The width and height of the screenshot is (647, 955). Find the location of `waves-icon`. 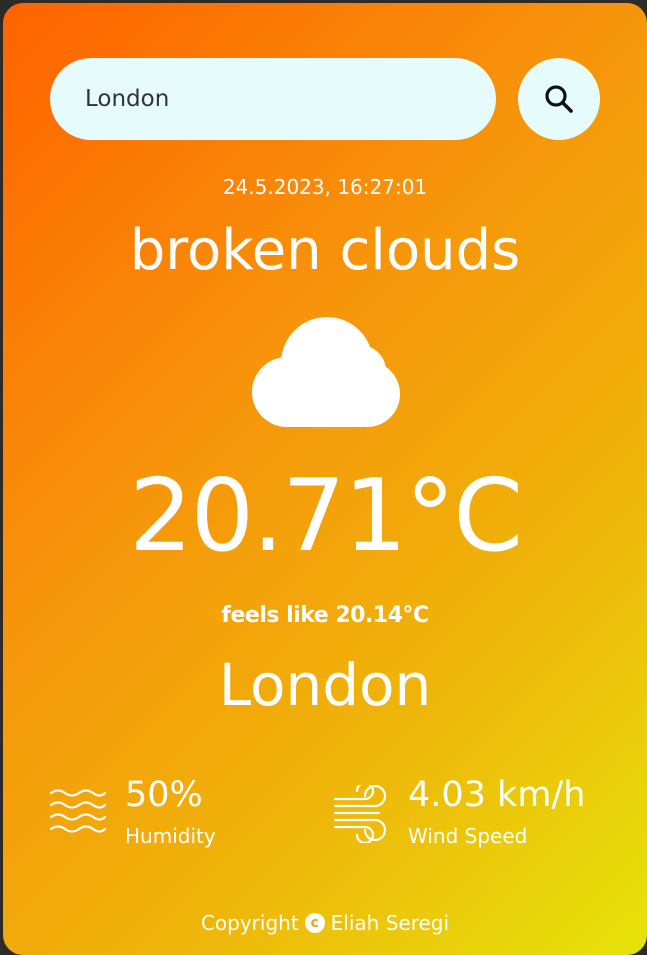

waves-icon is located at coordinates (78, 811).